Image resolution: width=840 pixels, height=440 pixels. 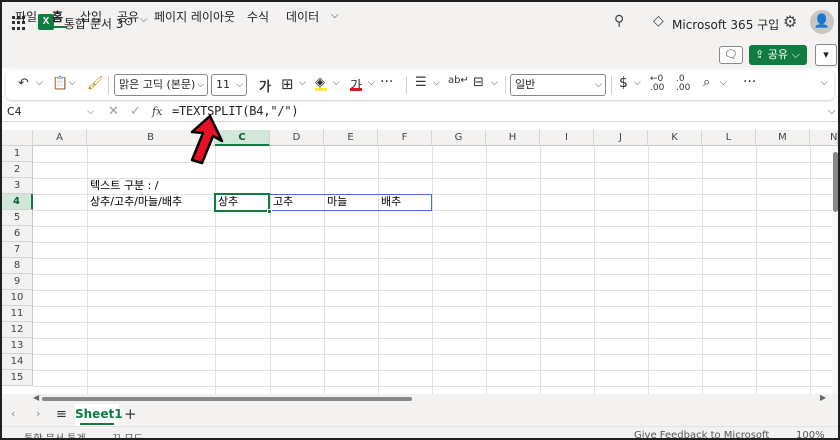 I want to click on font-name-dropdown: 맑은 고딕 (본문) ⌵, so click(x=161, y=85).